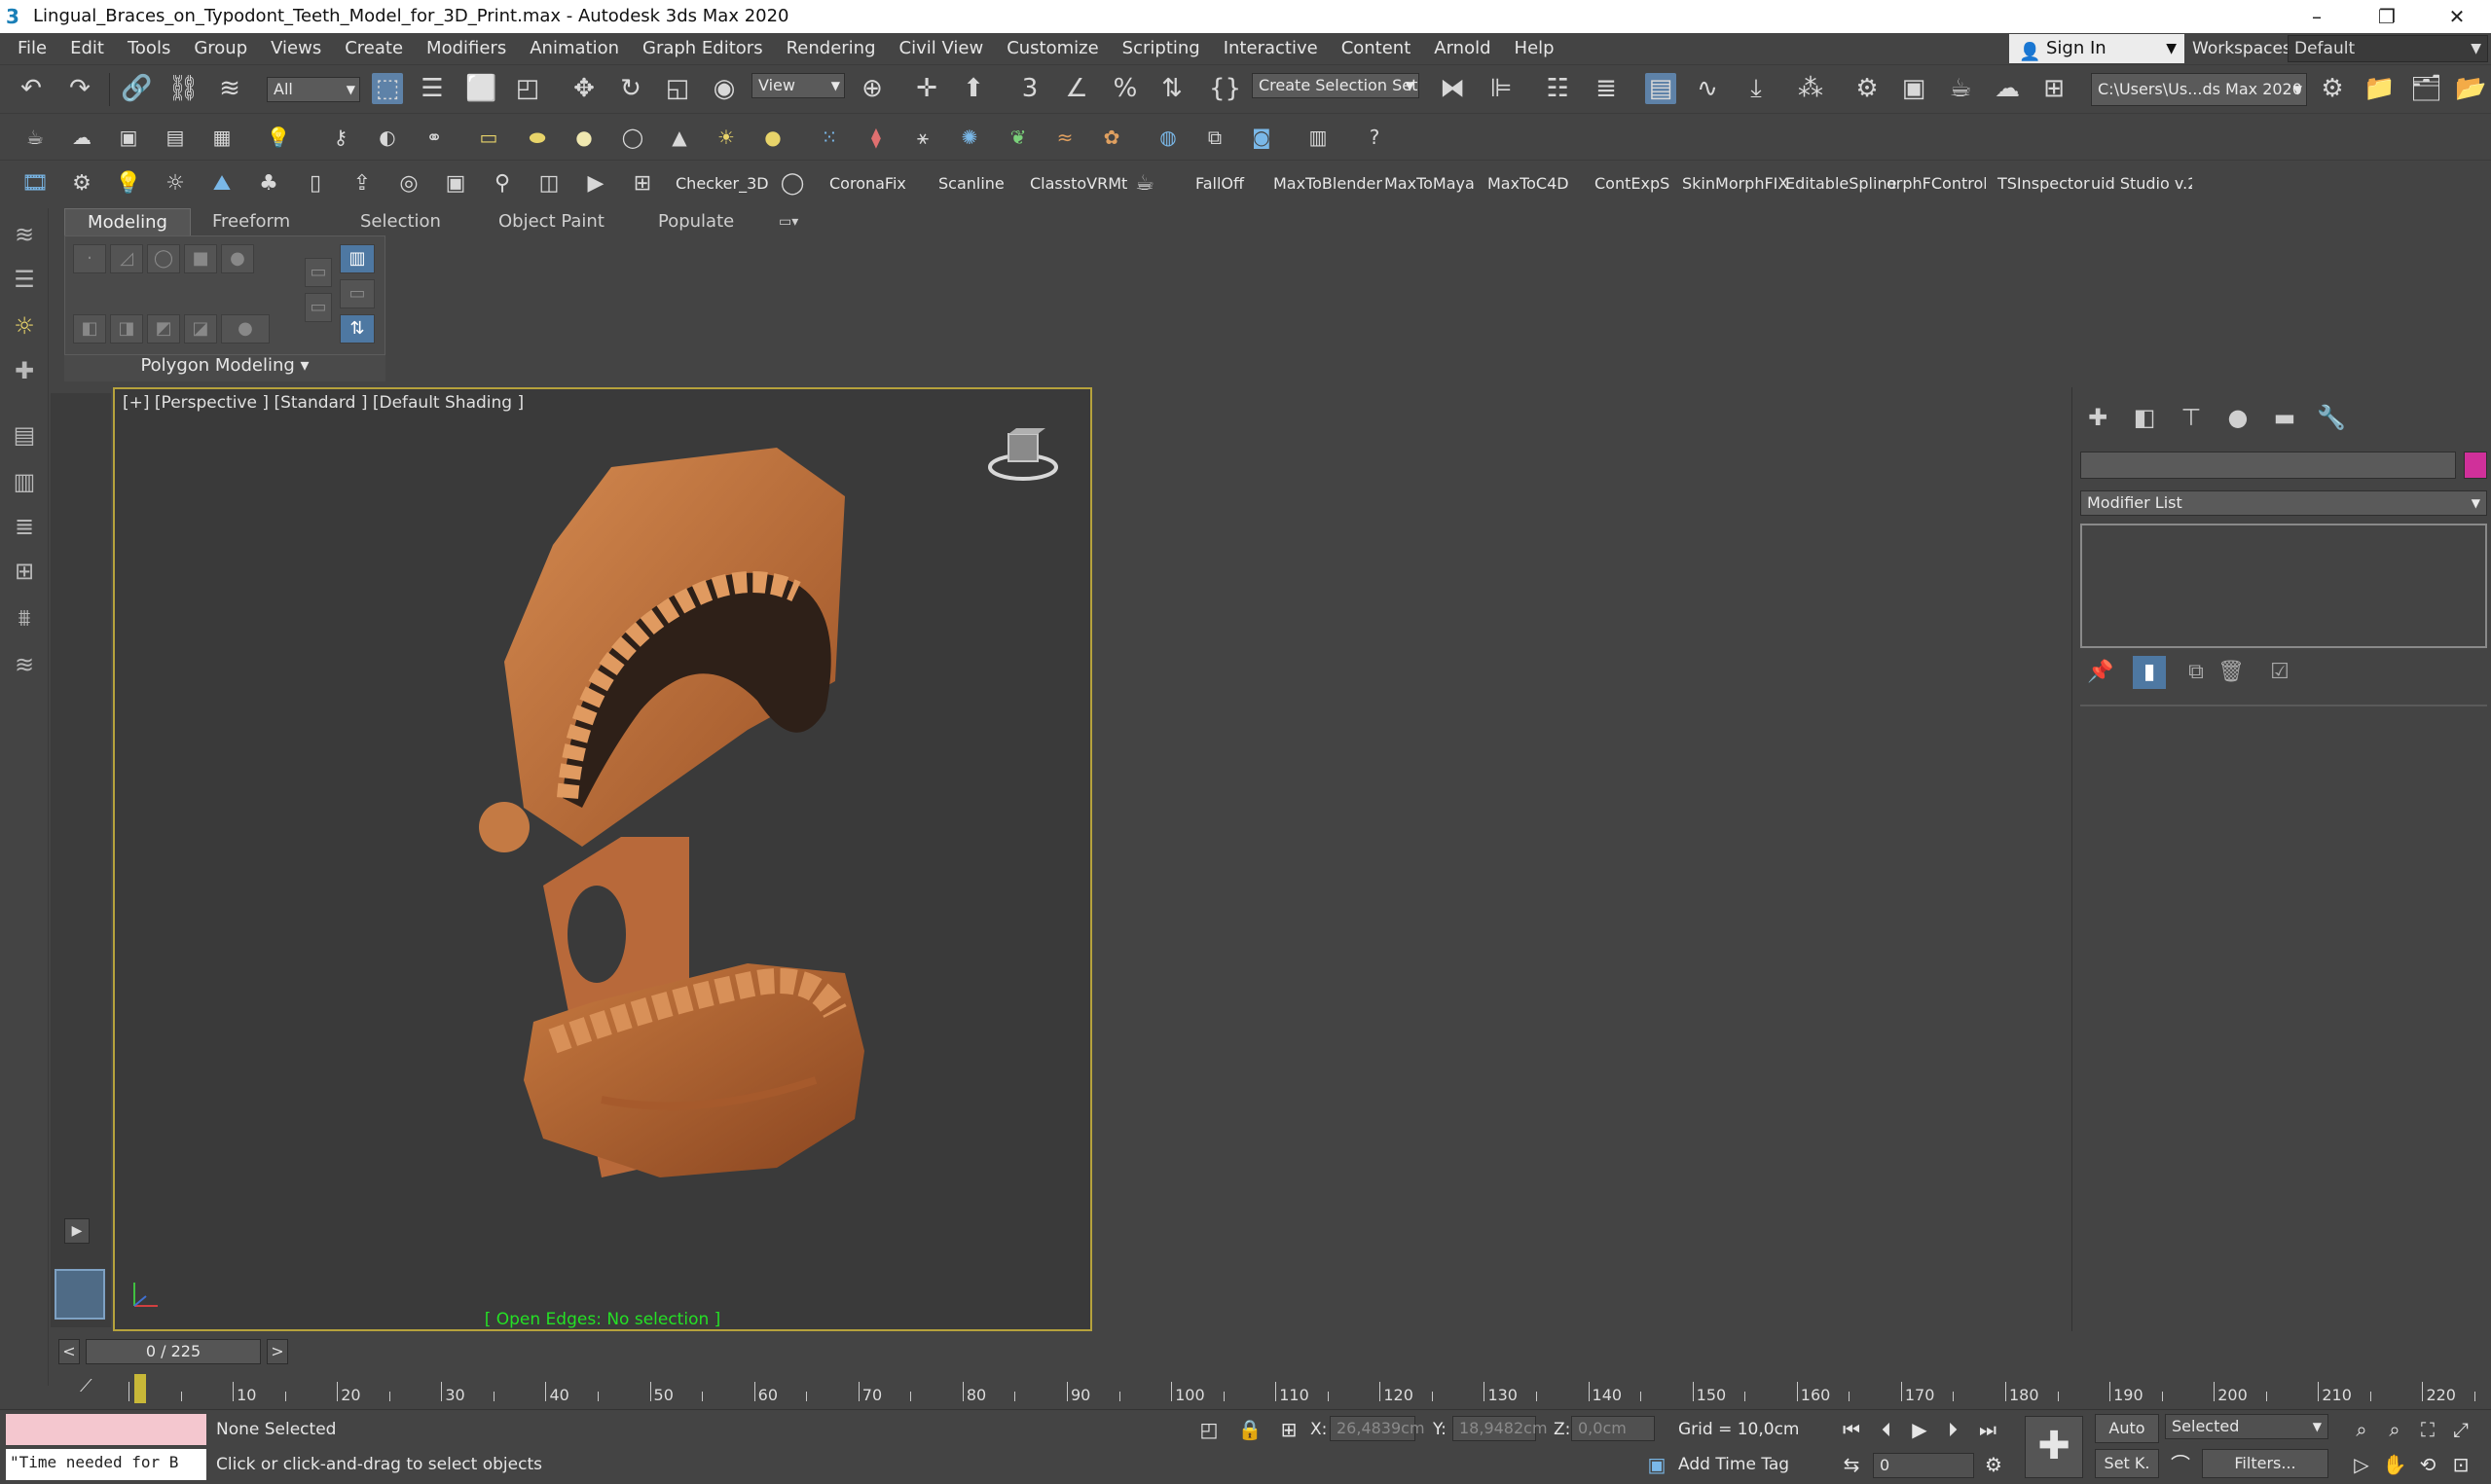  What do you see at coordinates (106, 1464) in the screenshot?
I see `maxscript-output: "Time needed for B` at bounding box center [106, 1464].